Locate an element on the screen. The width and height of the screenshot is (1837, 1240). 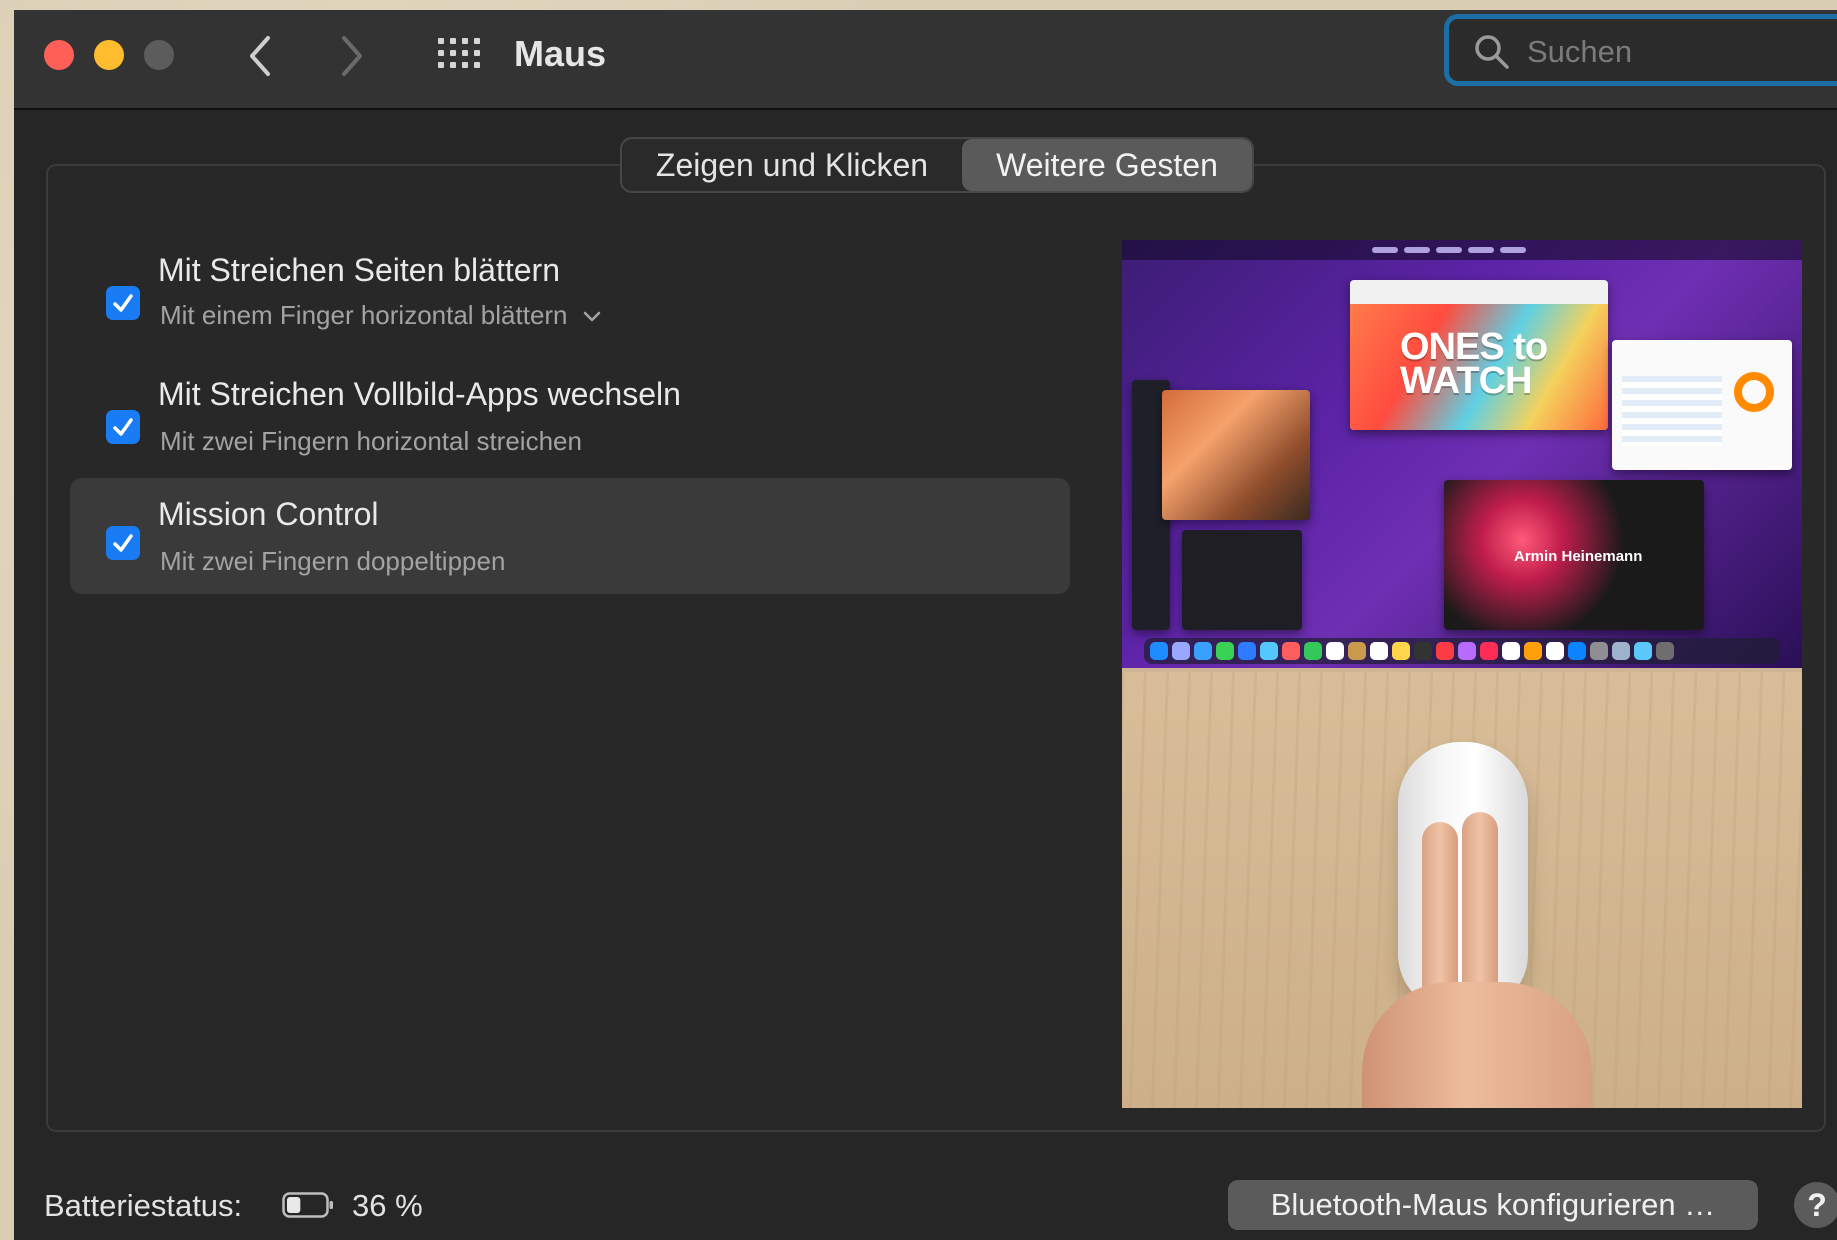
forward-button is located at coordinates (352, 56).